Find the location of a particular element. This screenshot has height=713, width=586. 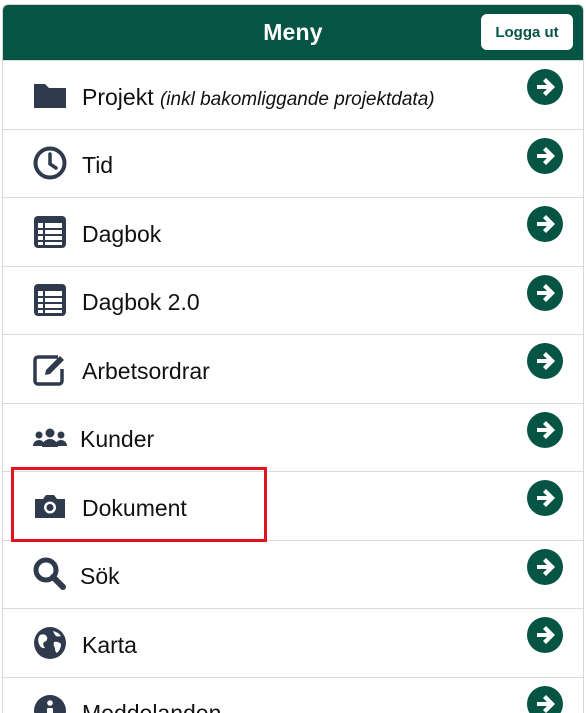

clock-icon is located at coordinates (50, 163).